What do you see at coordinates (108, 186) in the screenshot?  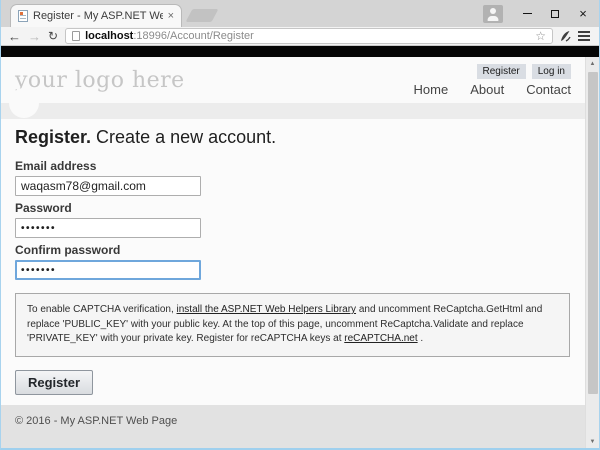 I see `email-input` at bounding box center [108, 186].